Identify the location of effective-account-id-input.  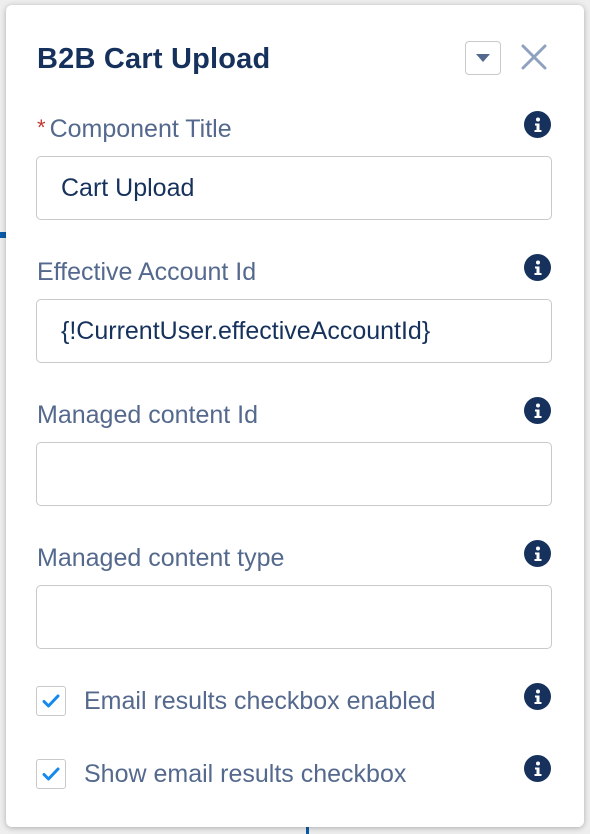
(294, 331).